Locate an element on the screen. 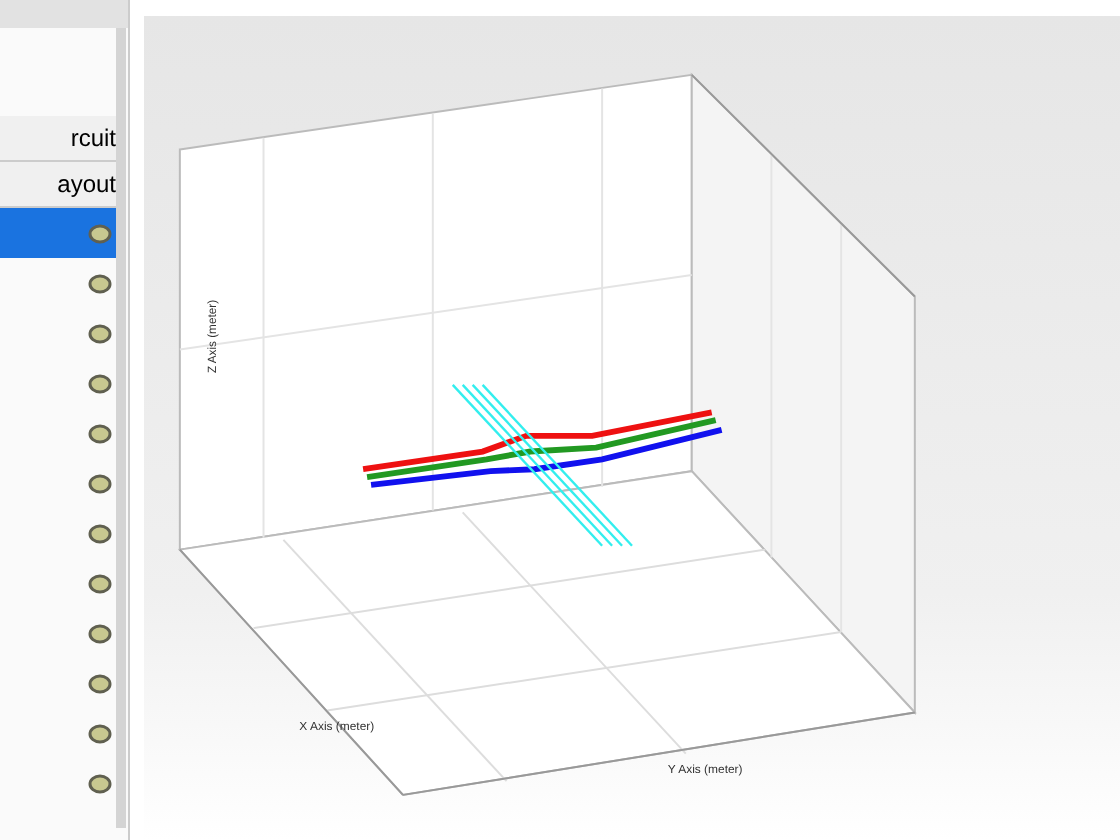 This screenshot has width=1120, height=840. header-bar is located at coordinates (64, 14).